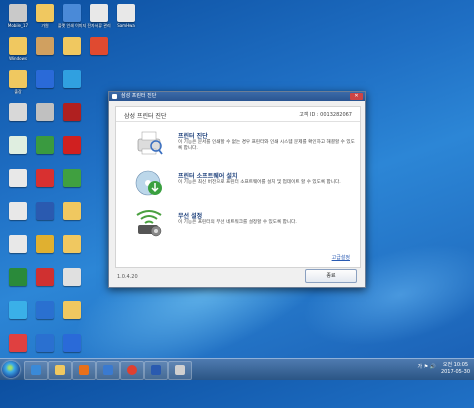 This screenshot has height=408, width=474. I want to click on close-button: ✕, so click(356, 96).